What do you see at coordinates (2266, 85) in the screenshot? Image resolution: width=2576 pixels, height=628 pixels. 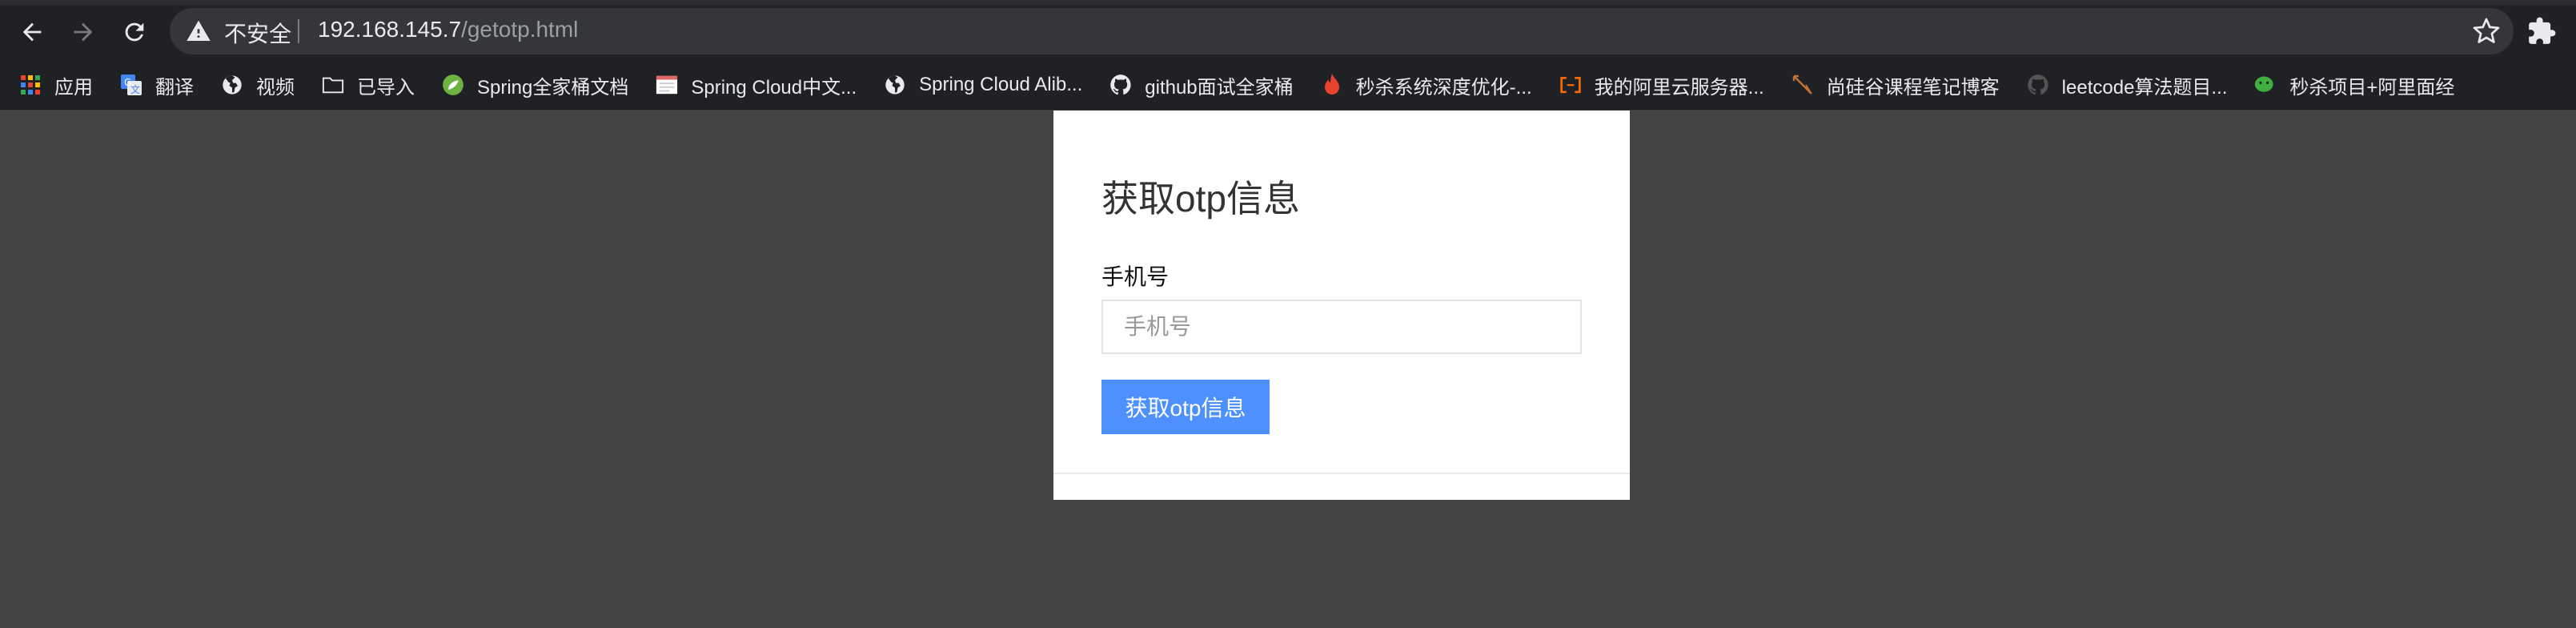 I see `wechat-icon` at bounding box center [2266, 85].